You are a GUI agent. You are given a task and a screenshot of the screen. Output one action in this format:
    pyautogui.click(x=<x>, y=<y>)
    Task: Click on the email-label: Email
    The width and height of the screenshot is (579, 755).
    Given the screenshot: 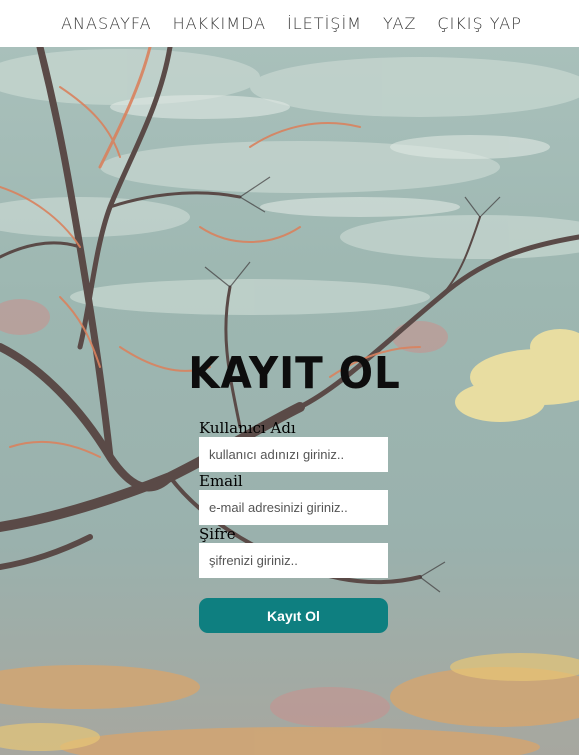 What is the action you would take?
    pyautogui.click(x=221, y=481)
    